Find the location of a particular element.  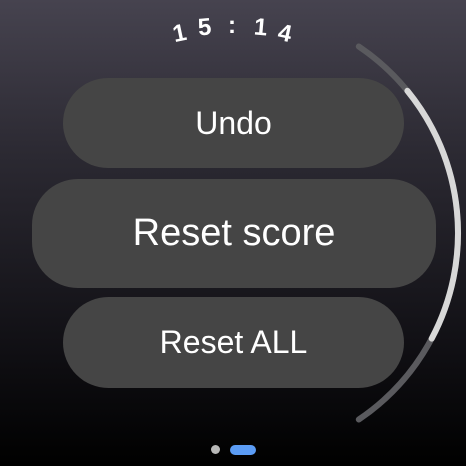

time-digit-2: 5 is located at coordinates (204, 27).